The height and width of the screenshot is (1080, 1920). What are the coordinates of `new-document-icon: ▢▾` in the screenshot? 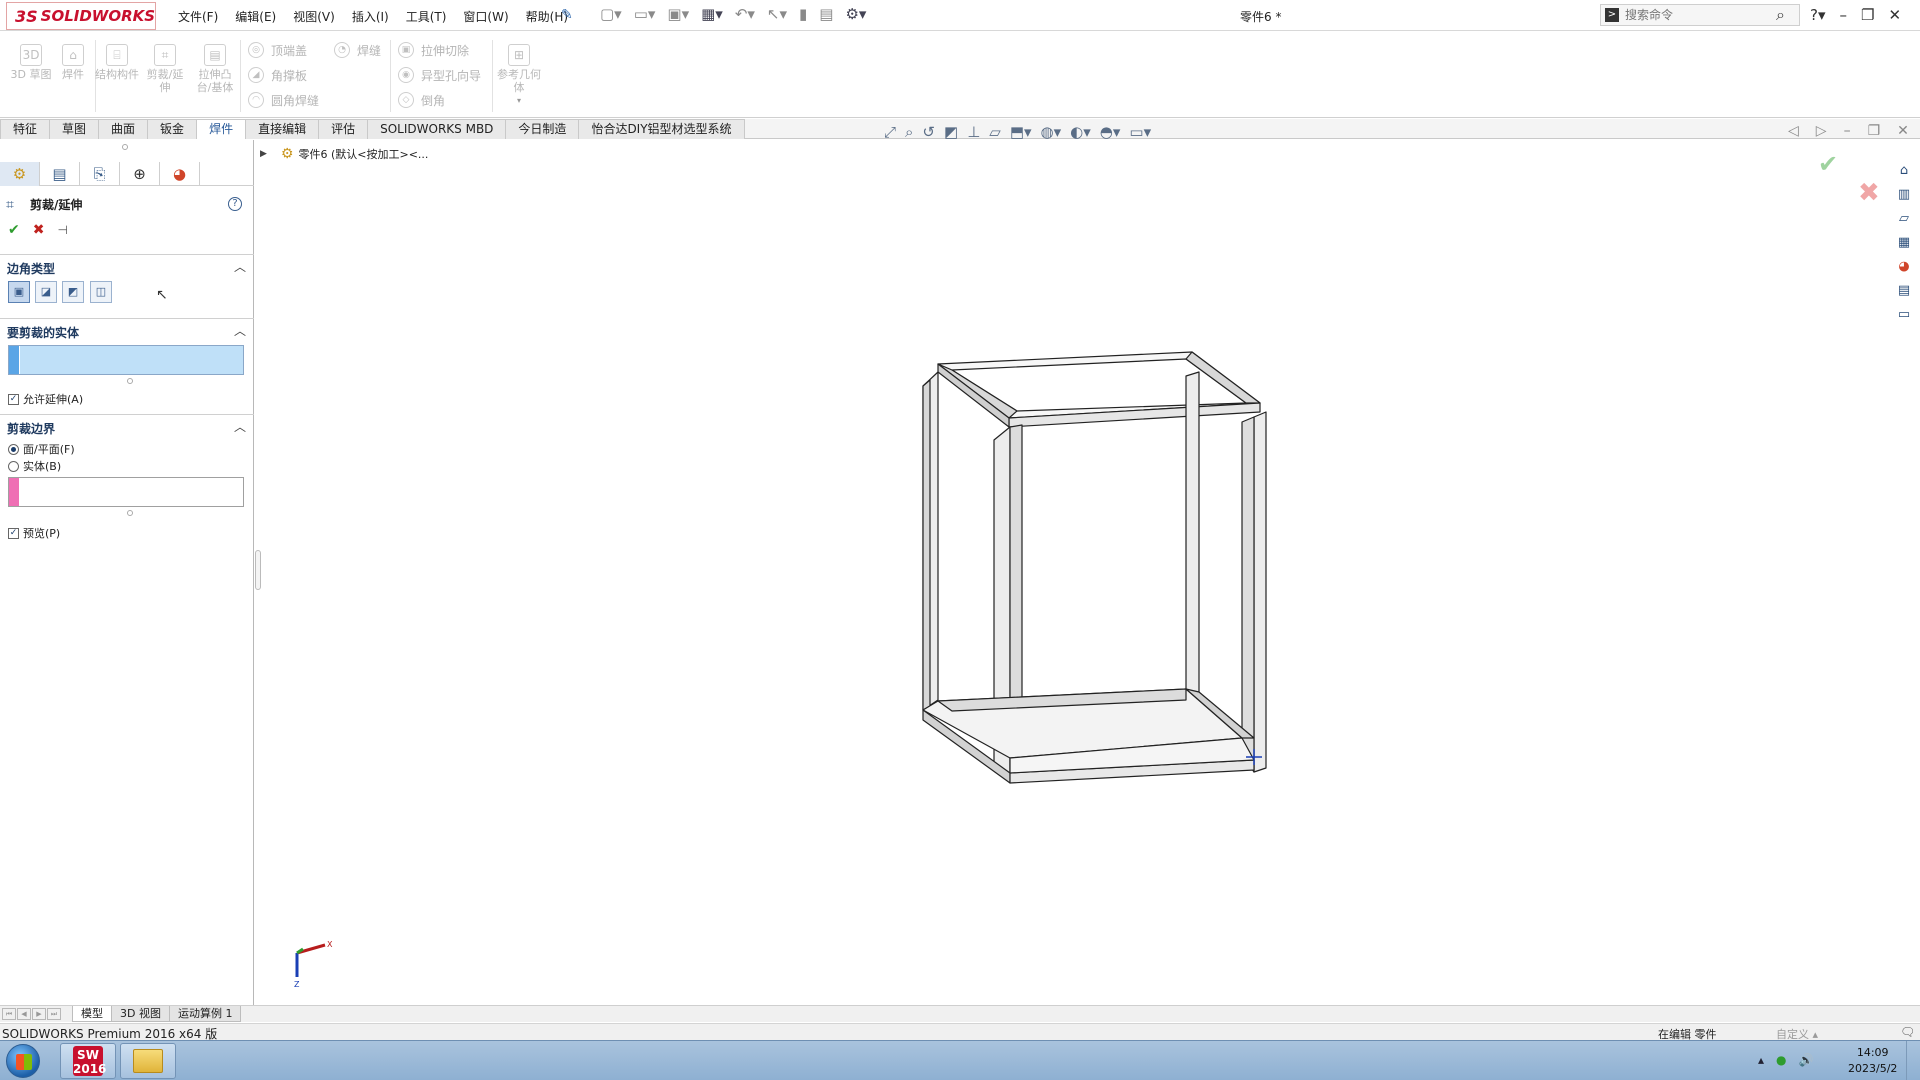 It's located at (611, 14).